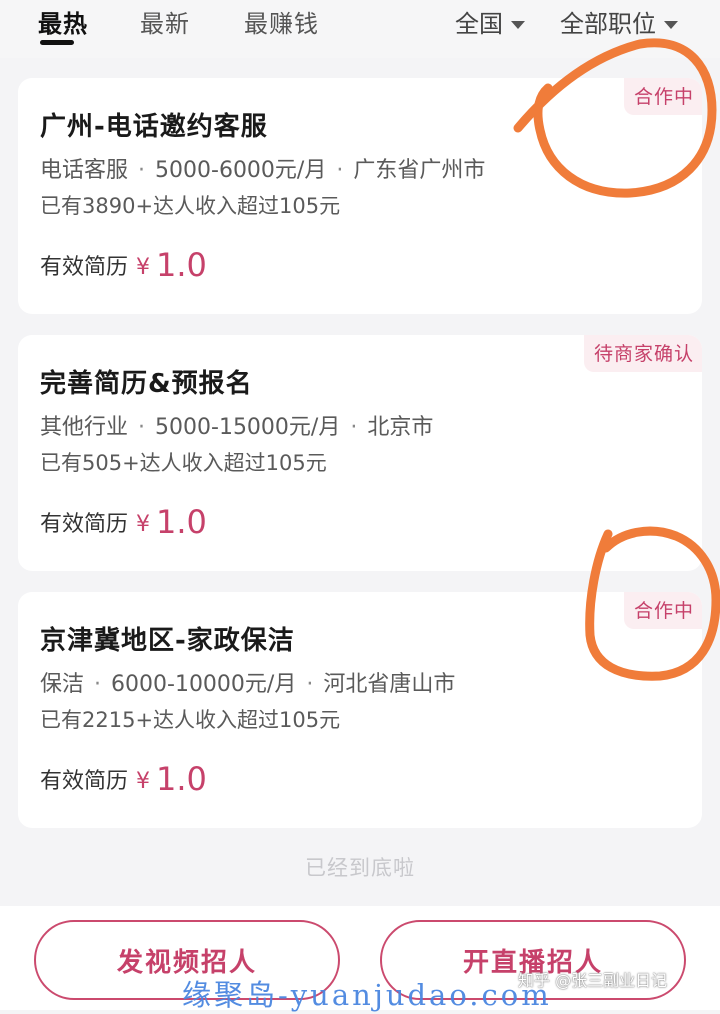 The image size is (720, 1014). Describe the element at coordinates (57, 42) in the screenshot. I see `active-tab-indicator` at that location.